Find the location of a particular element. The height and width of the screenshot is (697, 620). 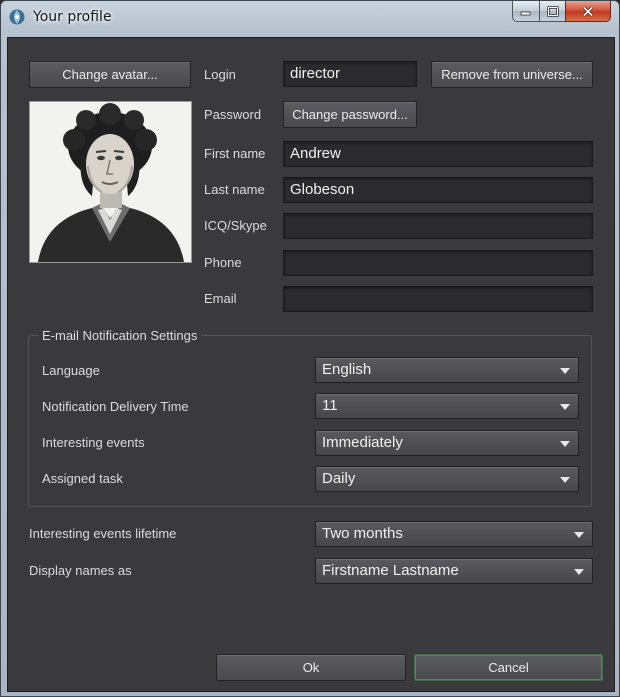

app-logo-icon is located at coordinates (17, 17).